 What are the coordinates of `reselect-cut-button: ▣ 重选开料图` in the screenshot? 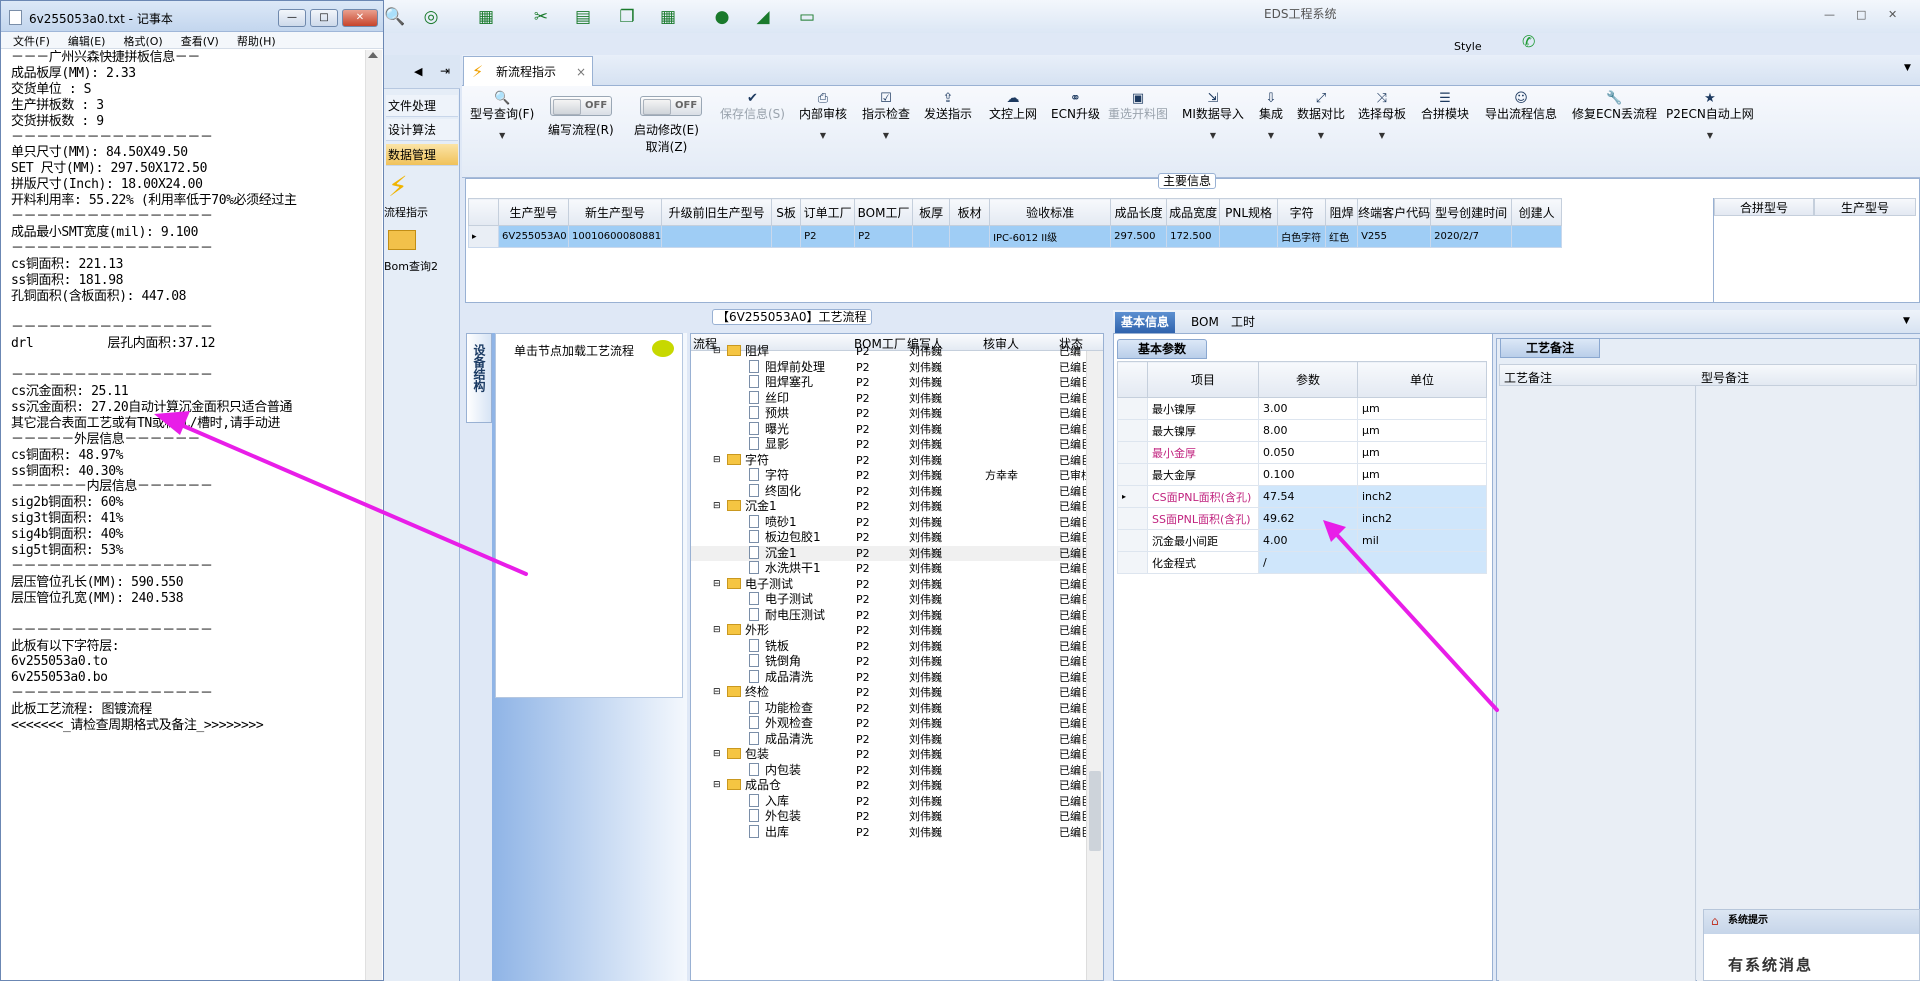 It's located at (1138, 106).